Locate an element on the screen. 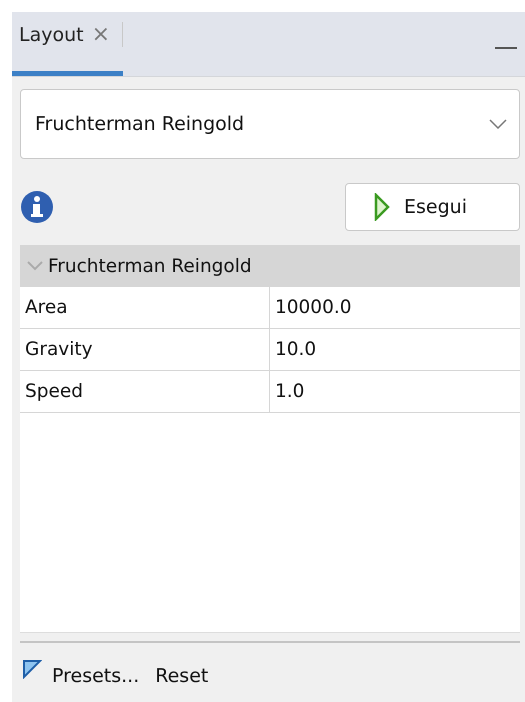 The width and height of the screenshot is (525, 702). property-name: Area is located at coordinates (145, 307).